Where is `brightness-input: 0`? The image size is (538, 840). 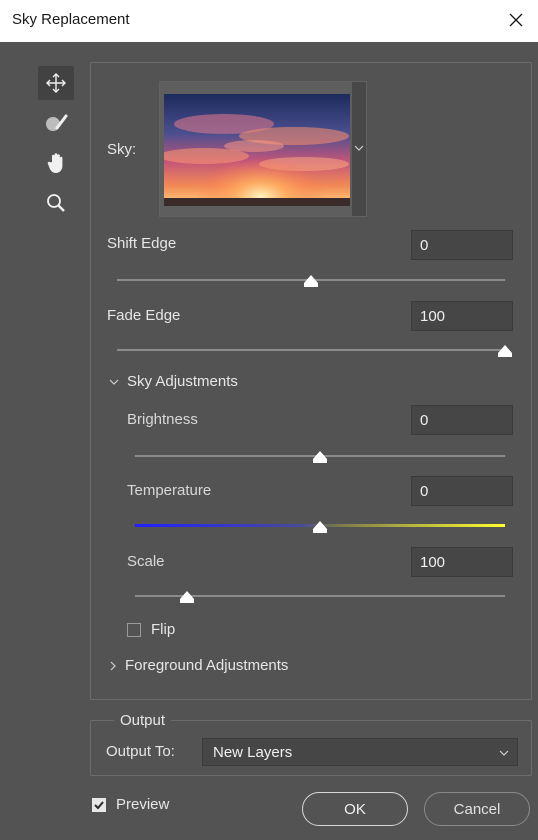
brightness-input: 0 is located at coordinates (462, 420).